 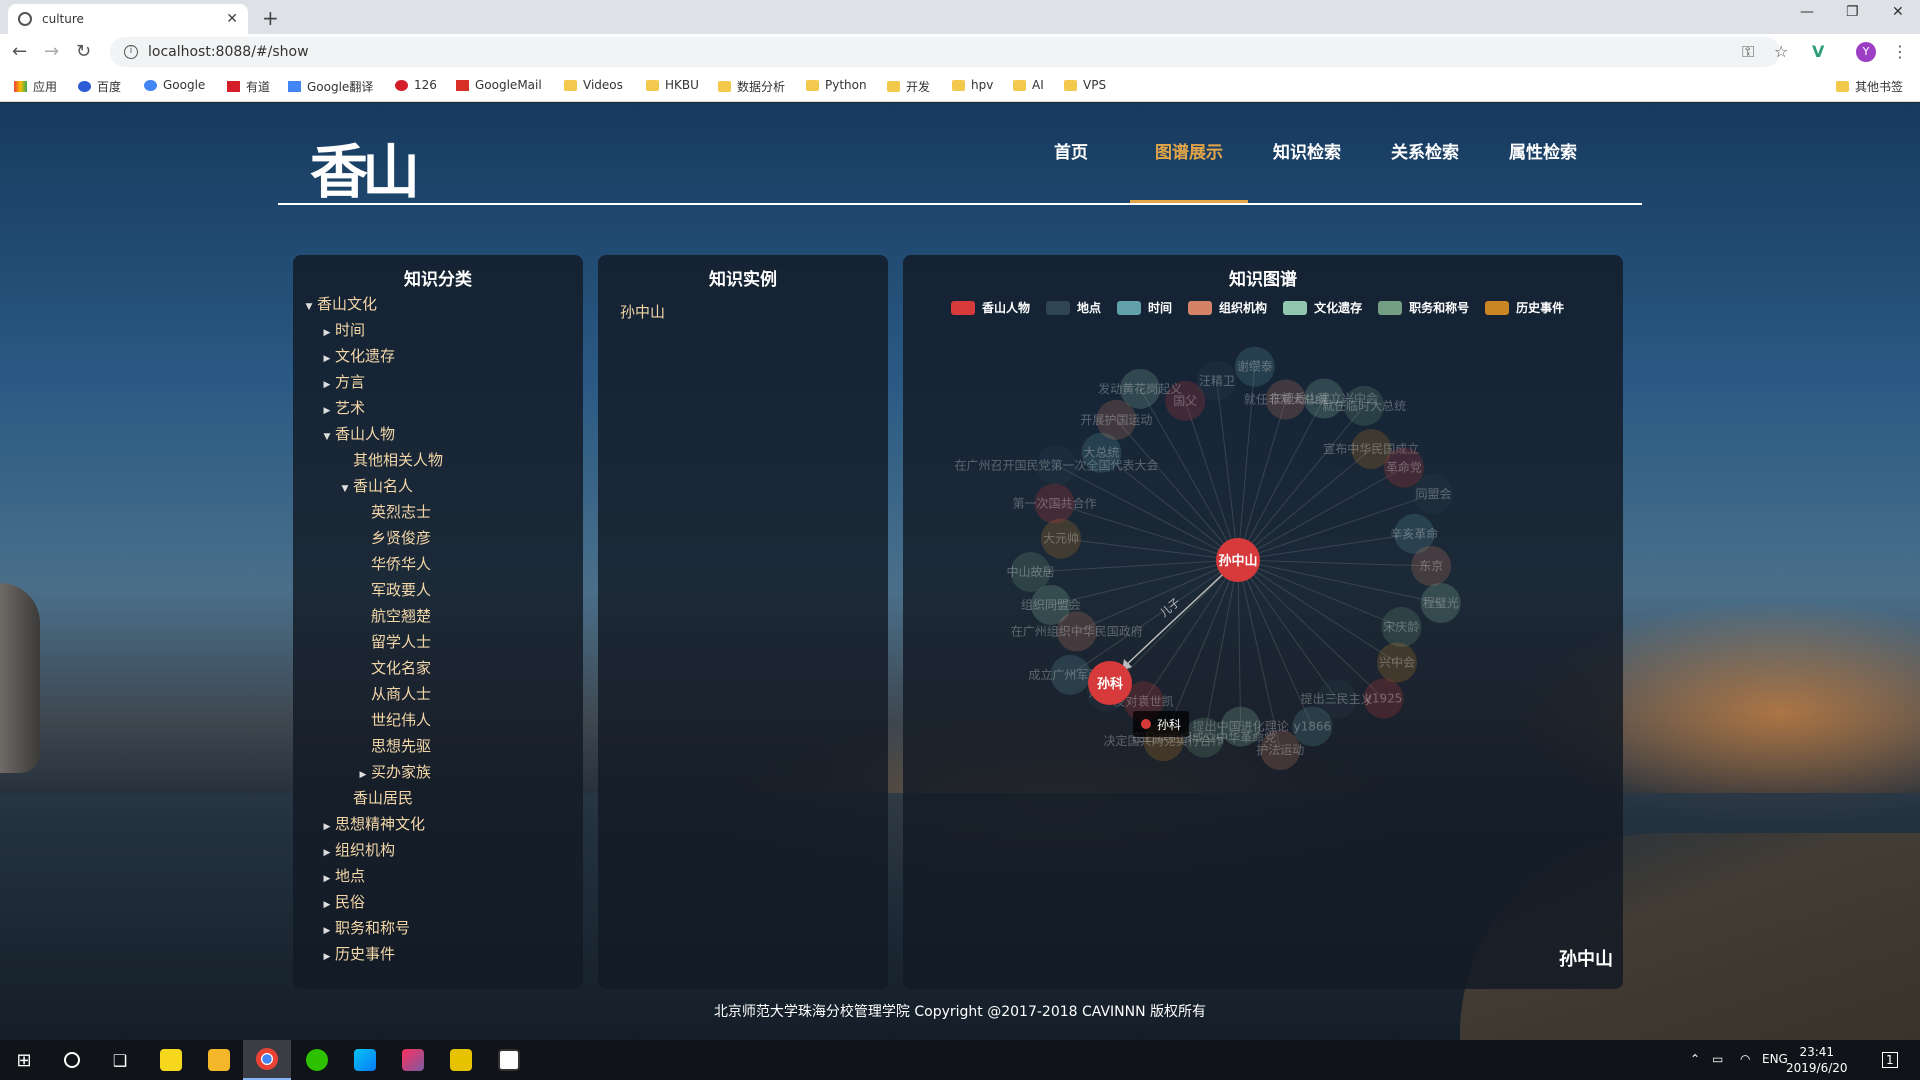 I want to click on tree-node: 军政要人, so click(x=372, y=590).